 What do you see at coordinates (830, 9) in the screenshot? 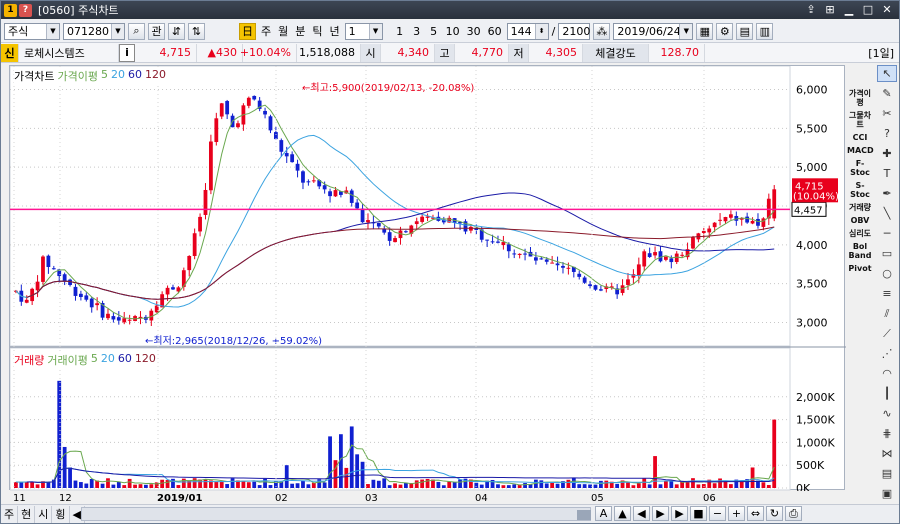
I see `link-icon: ⊞` at bounding box center [830, 9].